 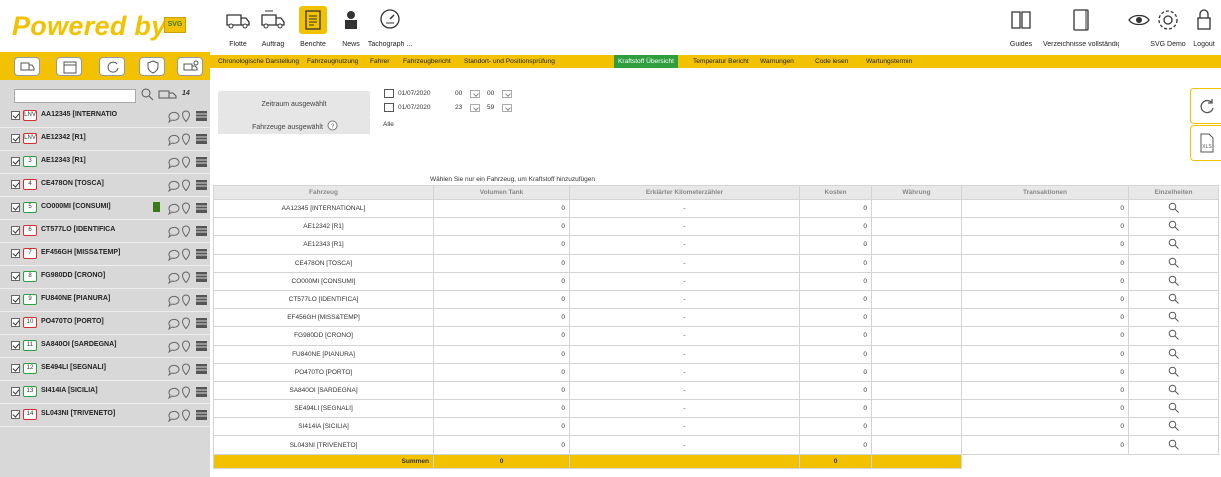 What do you see at coordinates (105, 324) in the screenshot?
I see `list-item: 10 PO470TO [PORTO]` at bounding box center [105, 324].